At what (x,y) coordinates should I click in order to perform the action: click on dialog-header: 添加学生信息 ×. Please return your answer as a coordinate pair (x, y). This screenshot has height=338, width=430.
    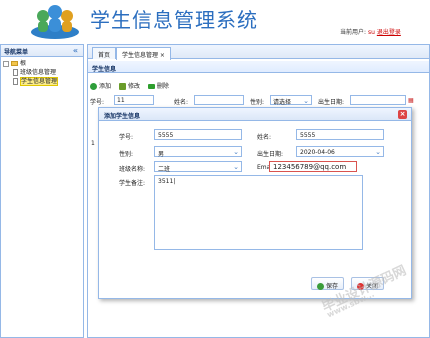
    Looking at the image, I should click on (255, 114).